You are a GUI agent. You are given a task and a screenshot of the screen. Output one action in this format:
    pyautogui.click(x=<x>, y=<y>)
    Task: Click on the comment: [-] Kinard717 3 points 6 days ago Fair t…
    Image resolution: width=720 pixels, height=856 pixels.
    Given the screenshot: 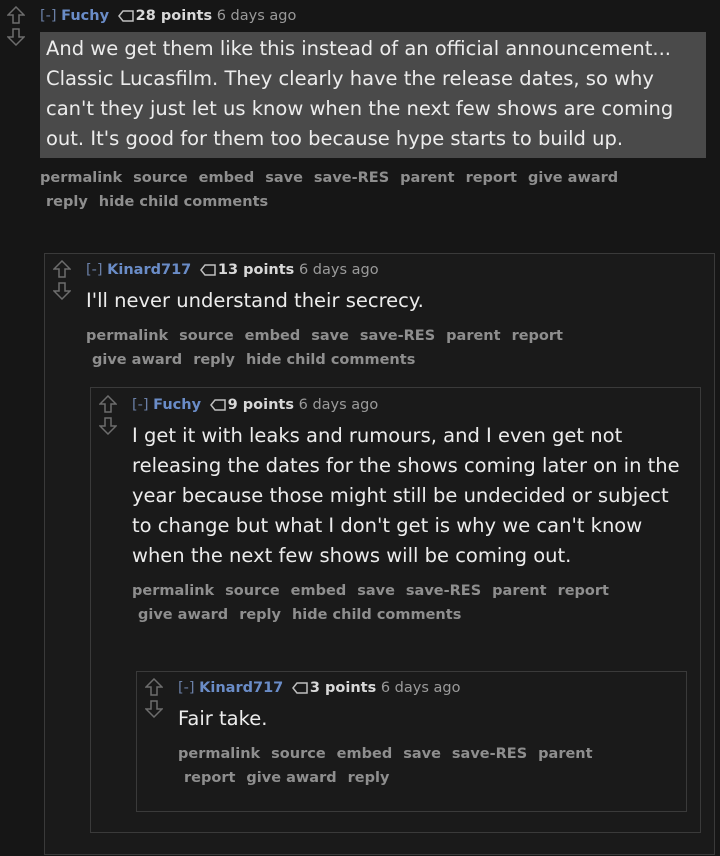 What is the action you would take?
    pyautogui.click(x=409, y=734)
    